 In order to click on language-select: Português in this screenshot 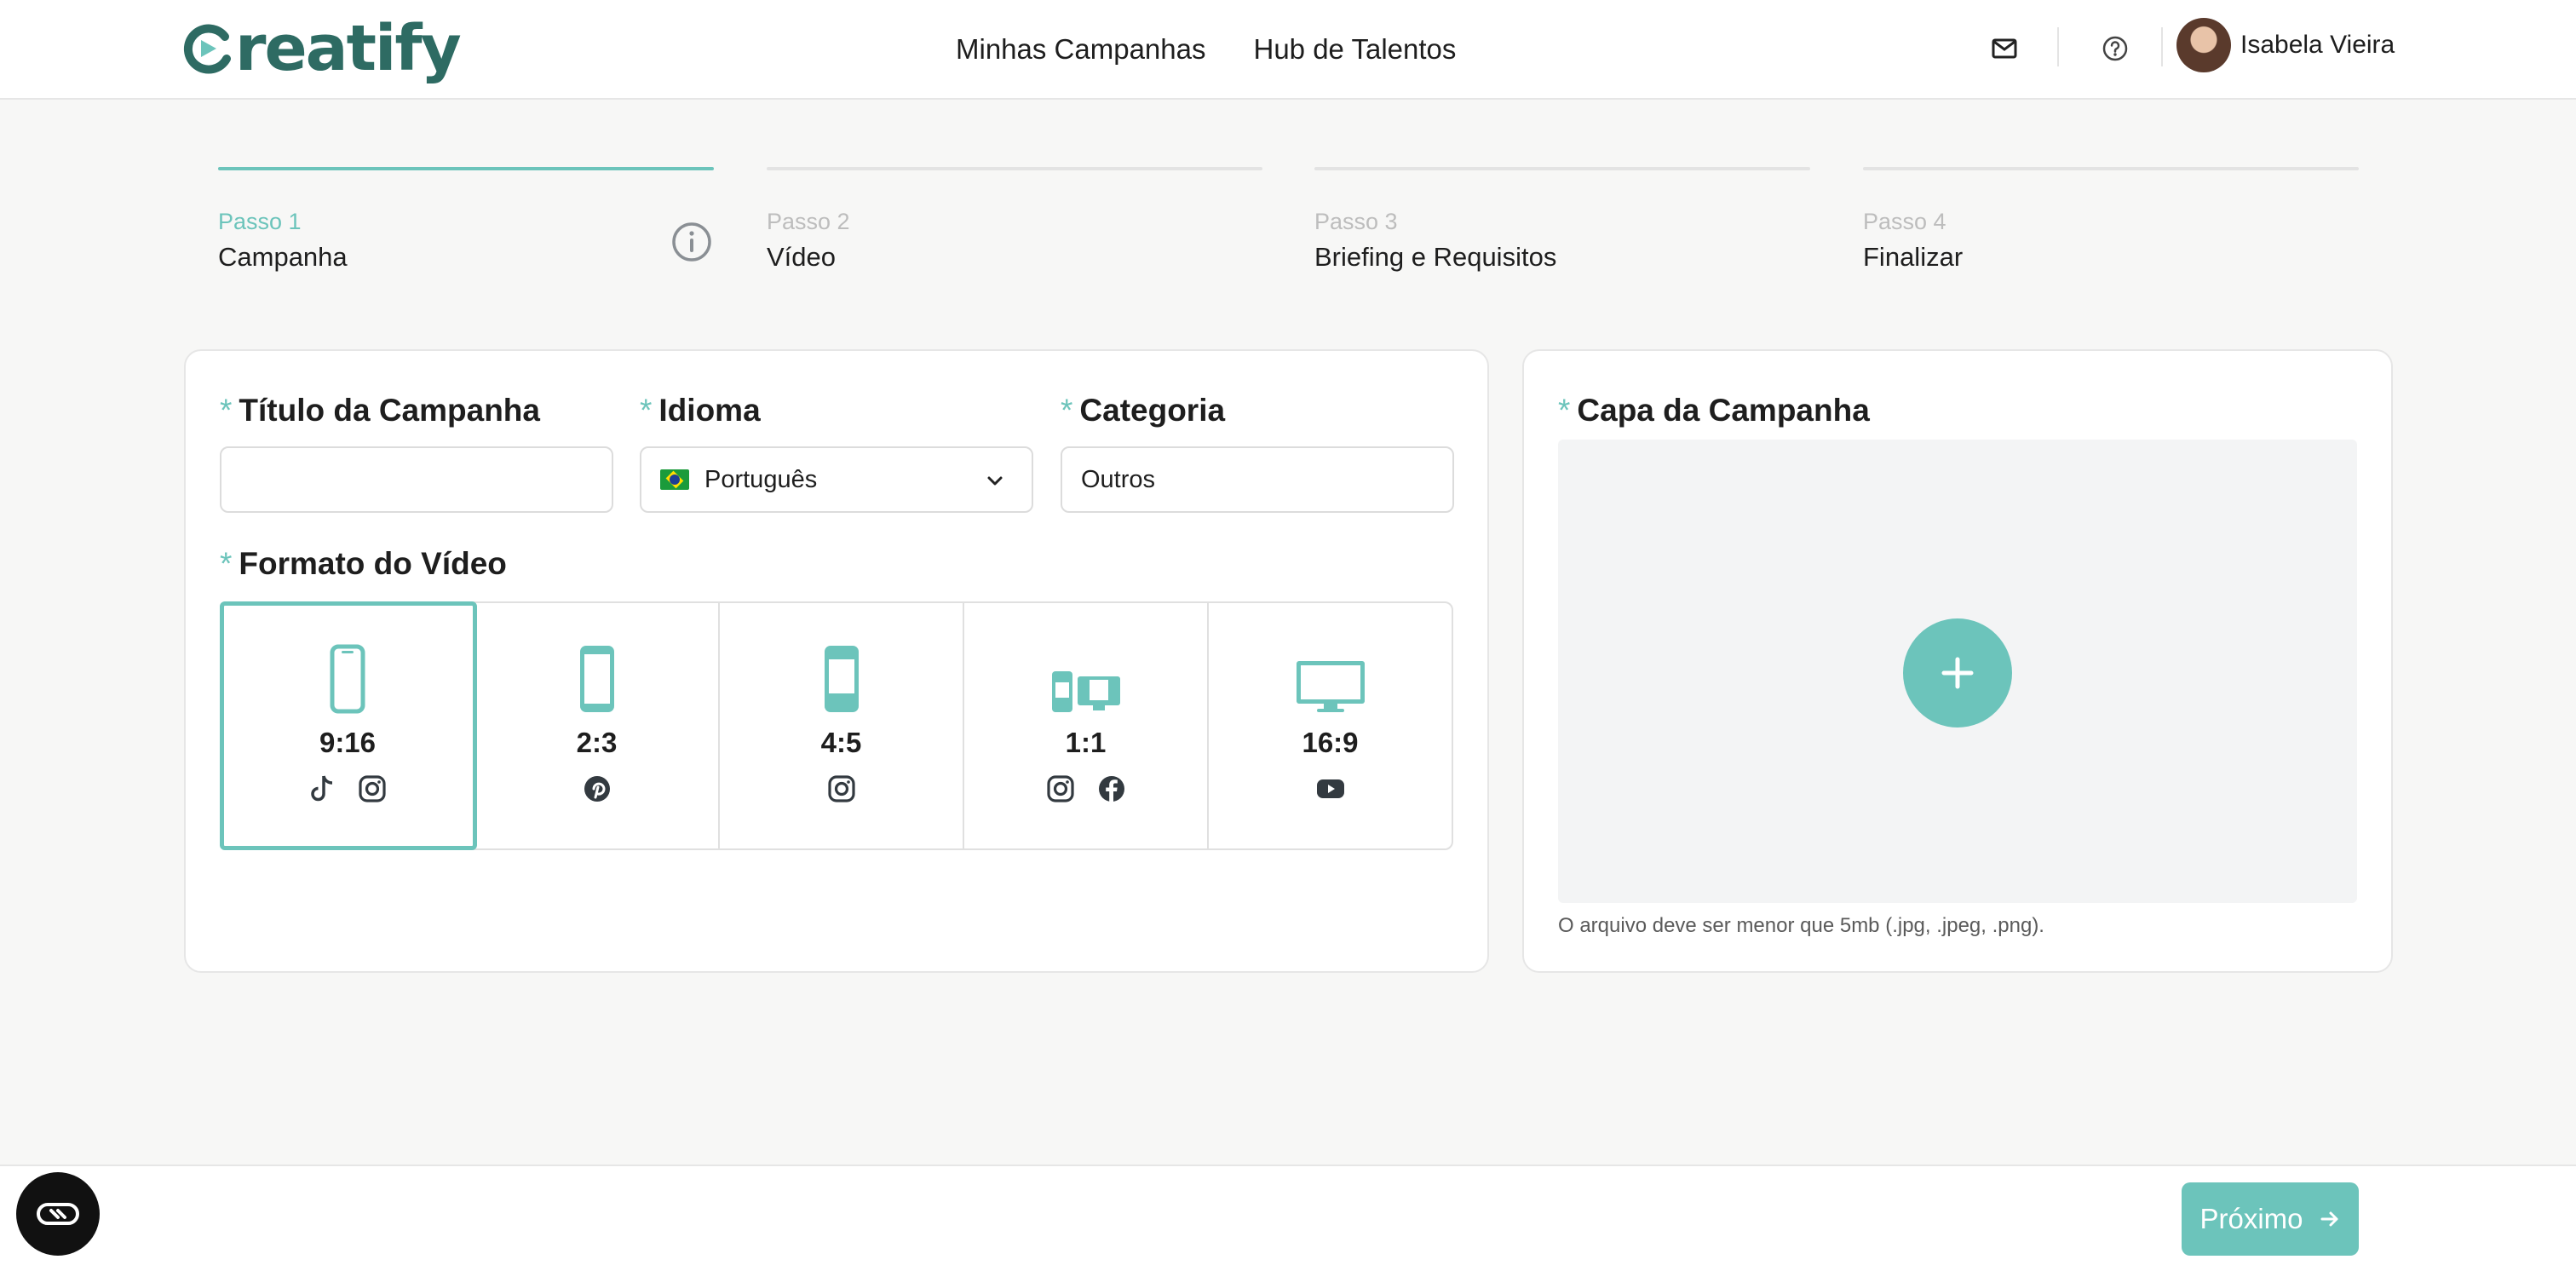, I will do `click(837, 479)`.